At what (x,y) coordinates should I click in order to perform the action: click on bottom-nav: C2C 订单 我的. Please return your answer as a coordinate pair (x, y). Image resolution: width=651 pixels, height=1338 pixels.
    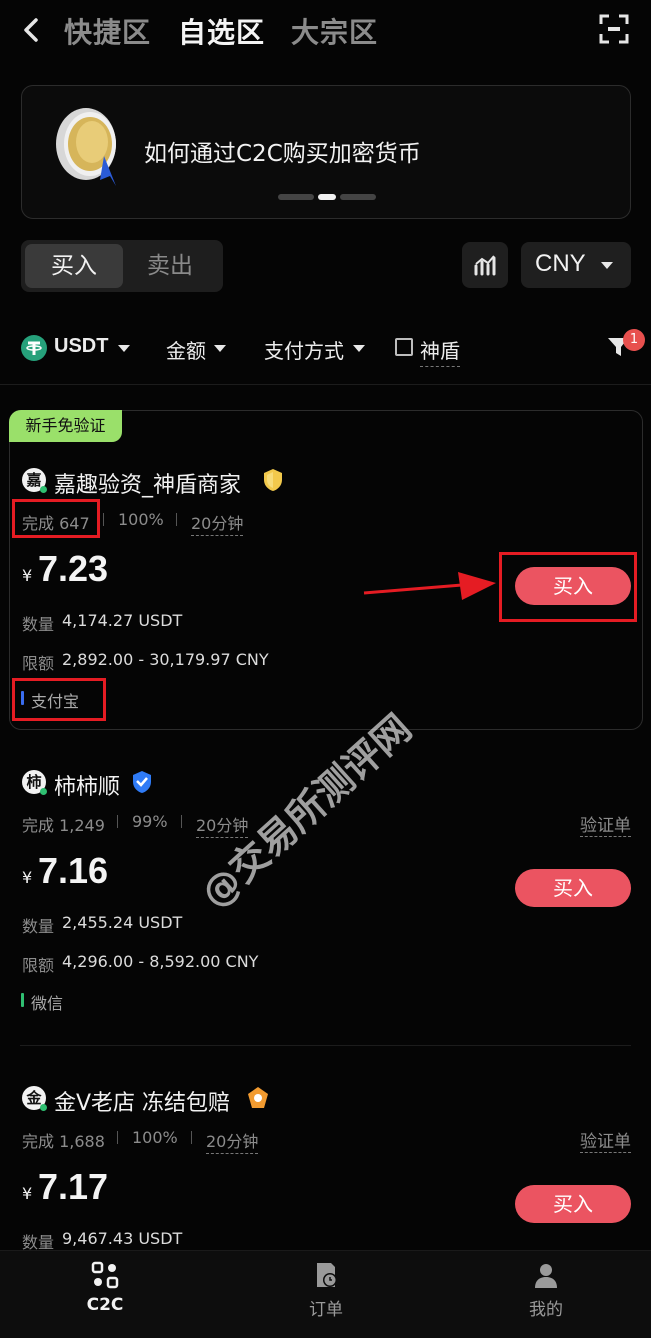
    Looking at the image, I should click on (325, 1294).